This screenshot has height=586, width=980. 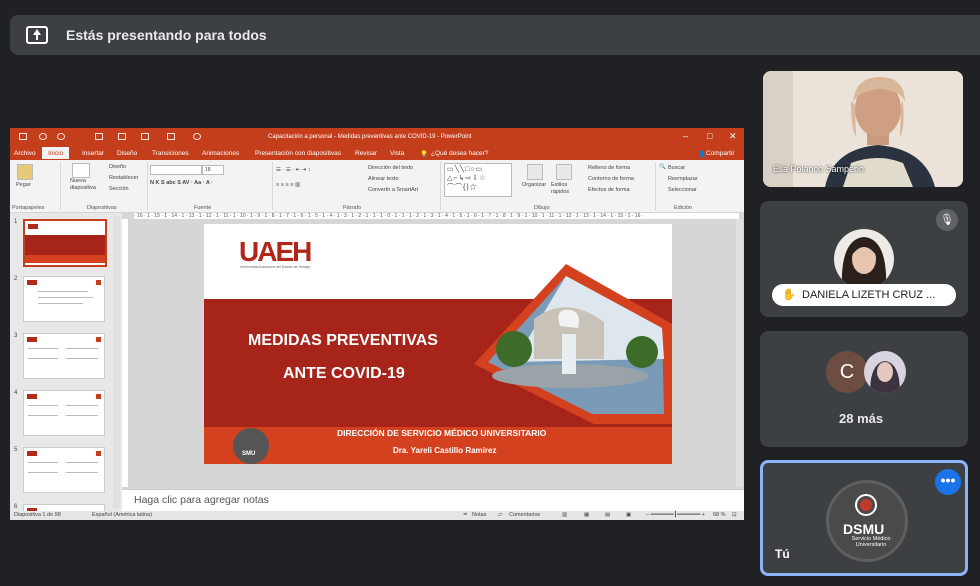 What do you see at coordinates (249, 454) in the screenshot?
I see `smu-logo-text: SMU` at bounding box center [249, 454].